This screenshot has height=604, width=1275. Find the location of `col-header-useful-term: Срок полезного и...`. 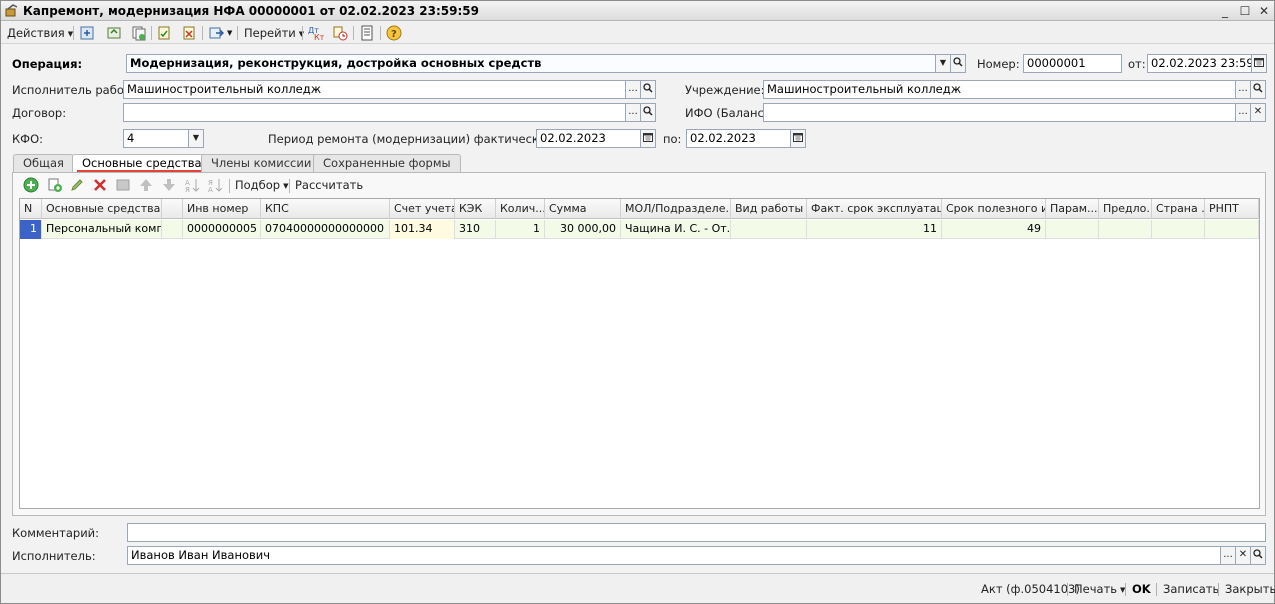

col-header-useful-term: Срок полезного и... is located at coordinates (994, 209).